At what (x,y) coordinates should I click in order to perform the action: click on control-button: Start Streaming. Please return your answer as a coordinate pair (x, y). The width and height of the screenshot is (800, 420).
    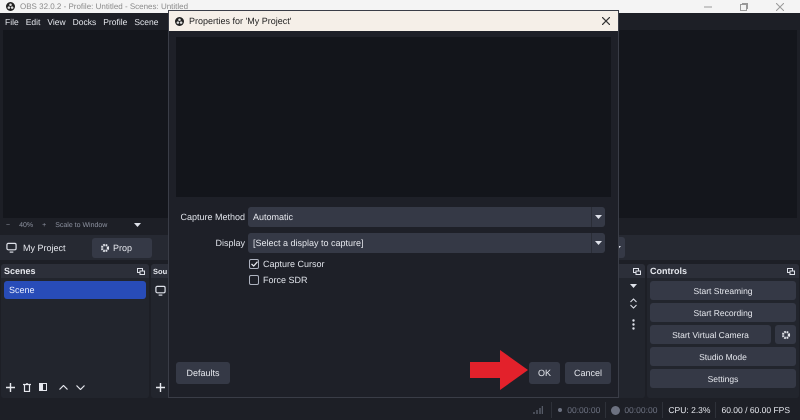
    Looking at the image, I should click on (723, 290).